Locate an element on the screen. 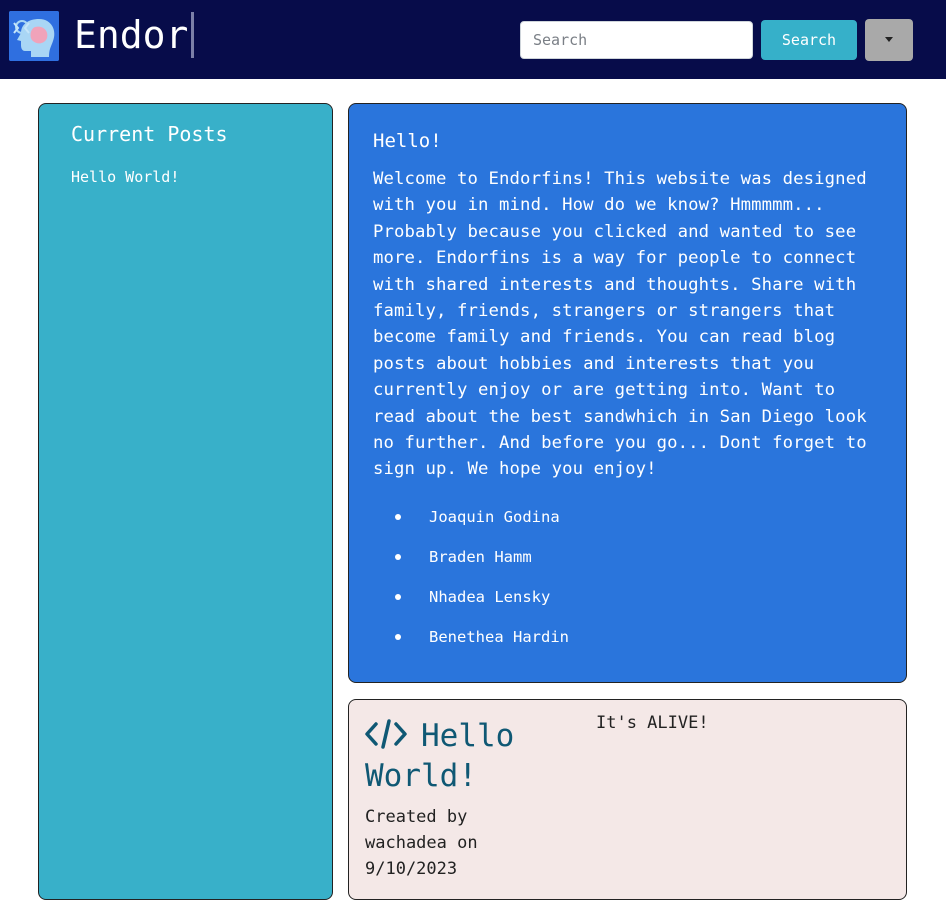 The width and height of the screenshot is (946, 922). sidebar-post-link: Hello World! is located at coordinates (125, 177).